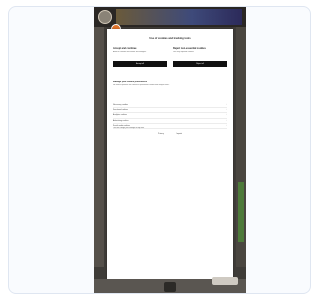  What do you see at coordinates (120, 110) in the screenshot?
I see `list-item-label: Functional cookies` at bounding box center [120, 110].